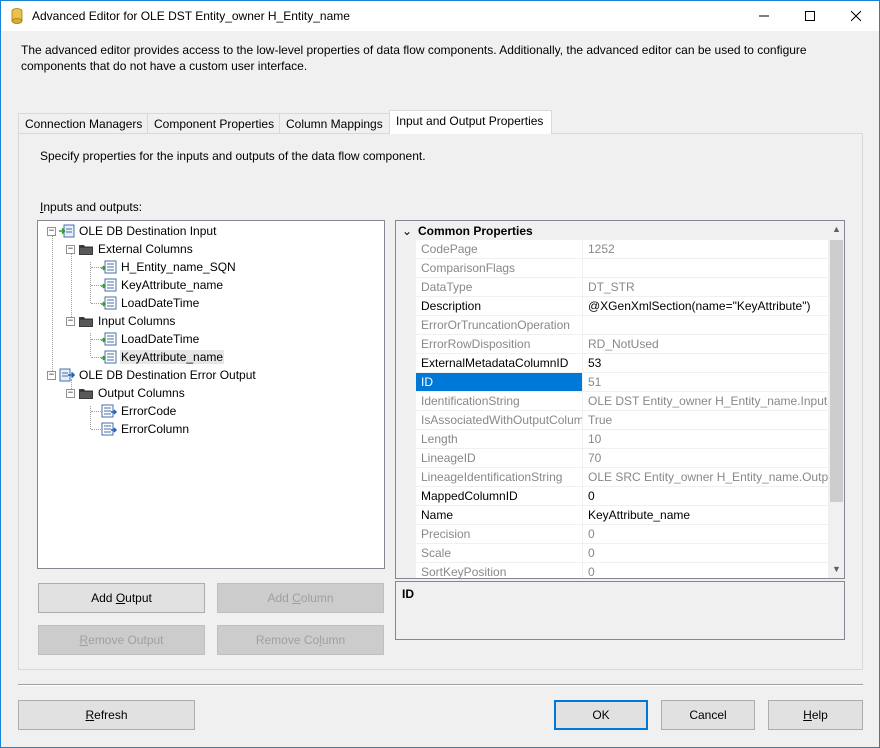  I want to click on refresh-button: Refresh, so click(106, 715).